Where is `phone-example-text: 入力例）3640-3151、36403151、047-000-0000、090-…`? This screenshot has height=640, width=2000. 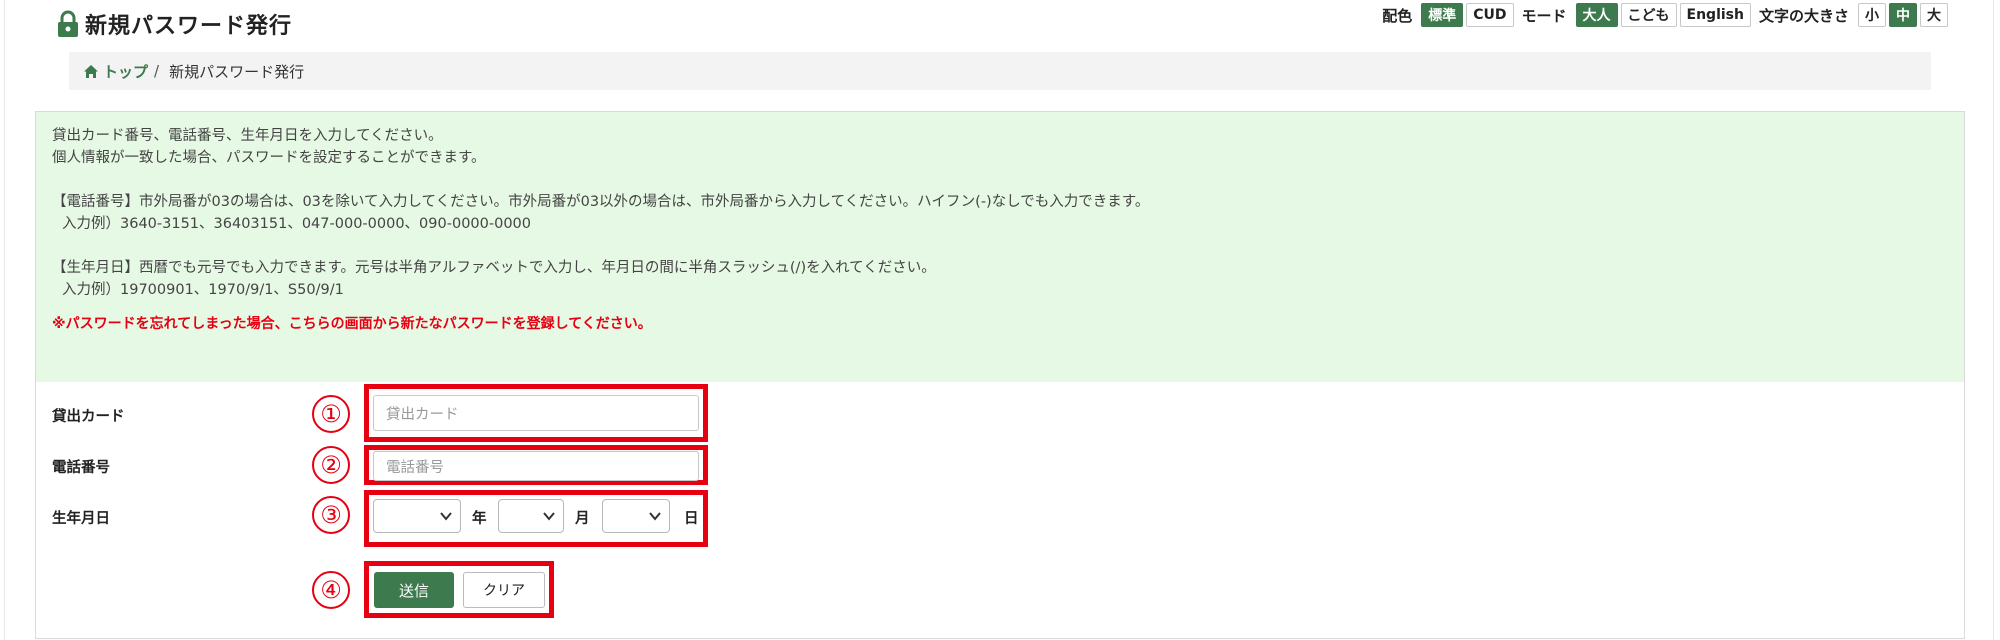 phone-example-text: 入力例）3640-3151、36403151、047-000-0000、090-… is located at coordinates (296, 224).